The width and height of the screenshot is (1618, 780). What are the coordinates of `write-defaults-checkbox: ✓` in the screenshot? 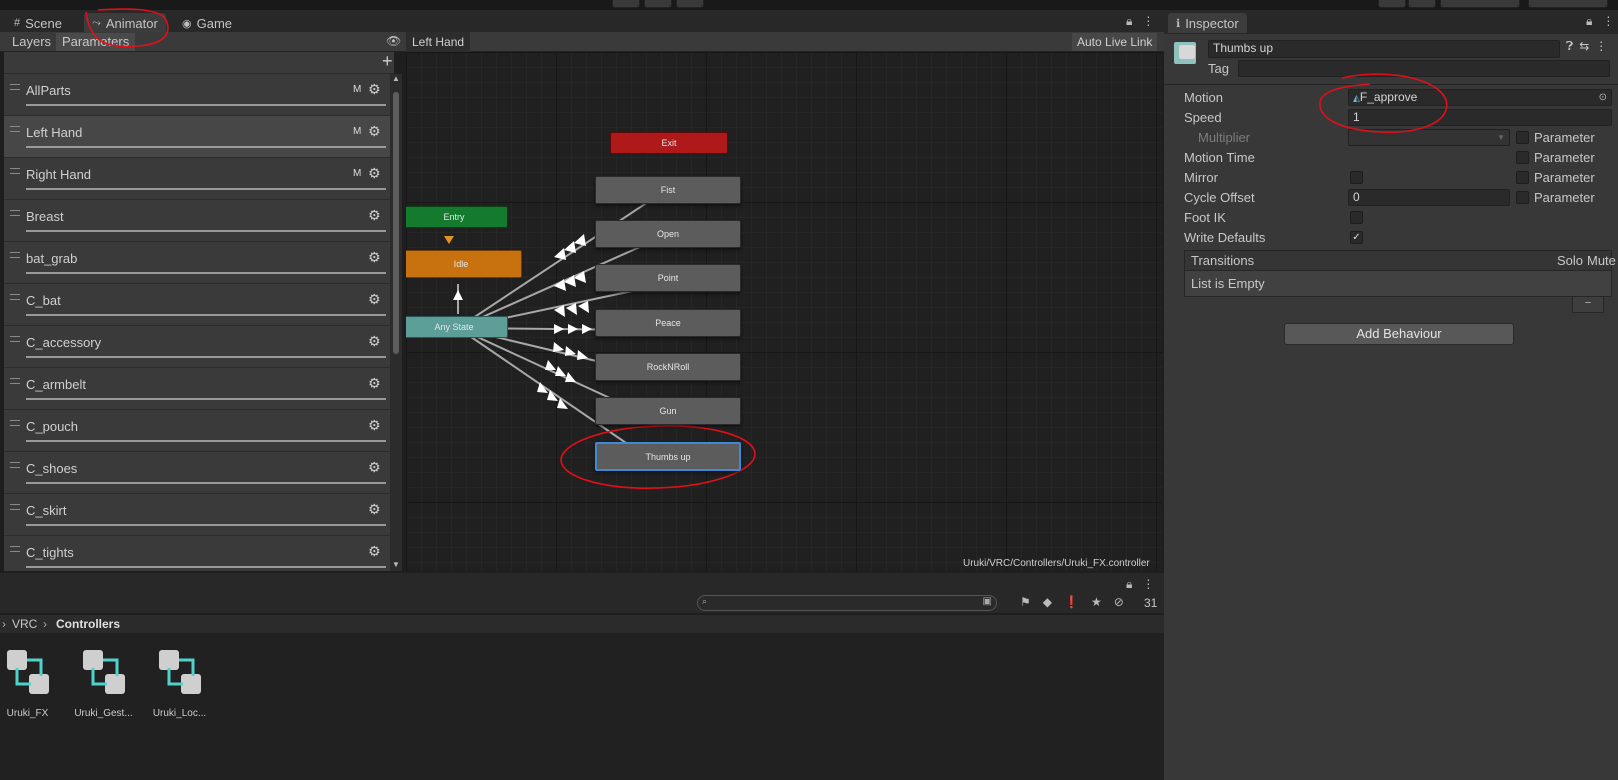 It's located at (1356, 237).